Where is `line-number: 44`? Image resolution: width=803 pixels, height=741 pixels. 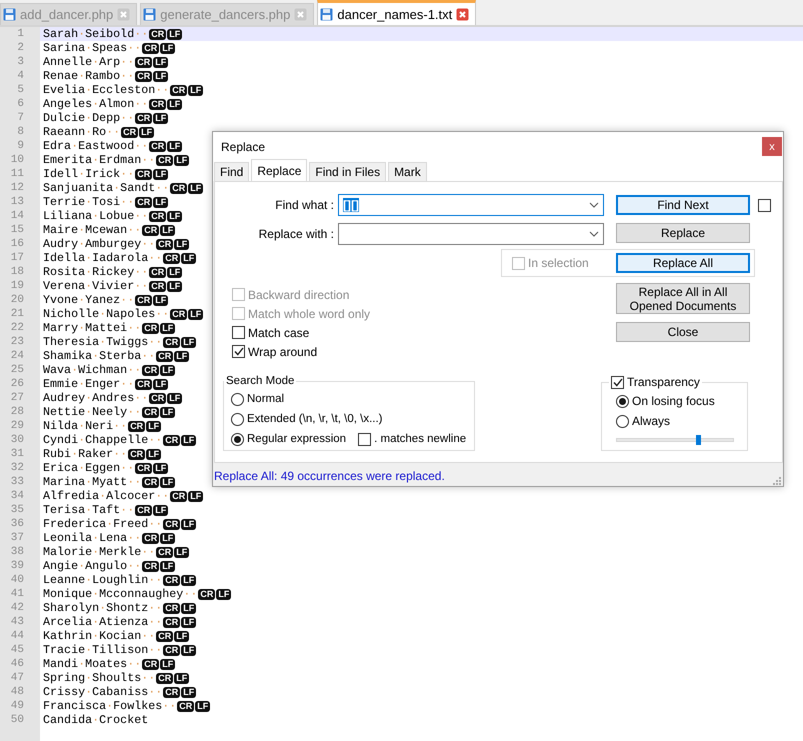
line-number: 44 is located at coordinates (17, 636).